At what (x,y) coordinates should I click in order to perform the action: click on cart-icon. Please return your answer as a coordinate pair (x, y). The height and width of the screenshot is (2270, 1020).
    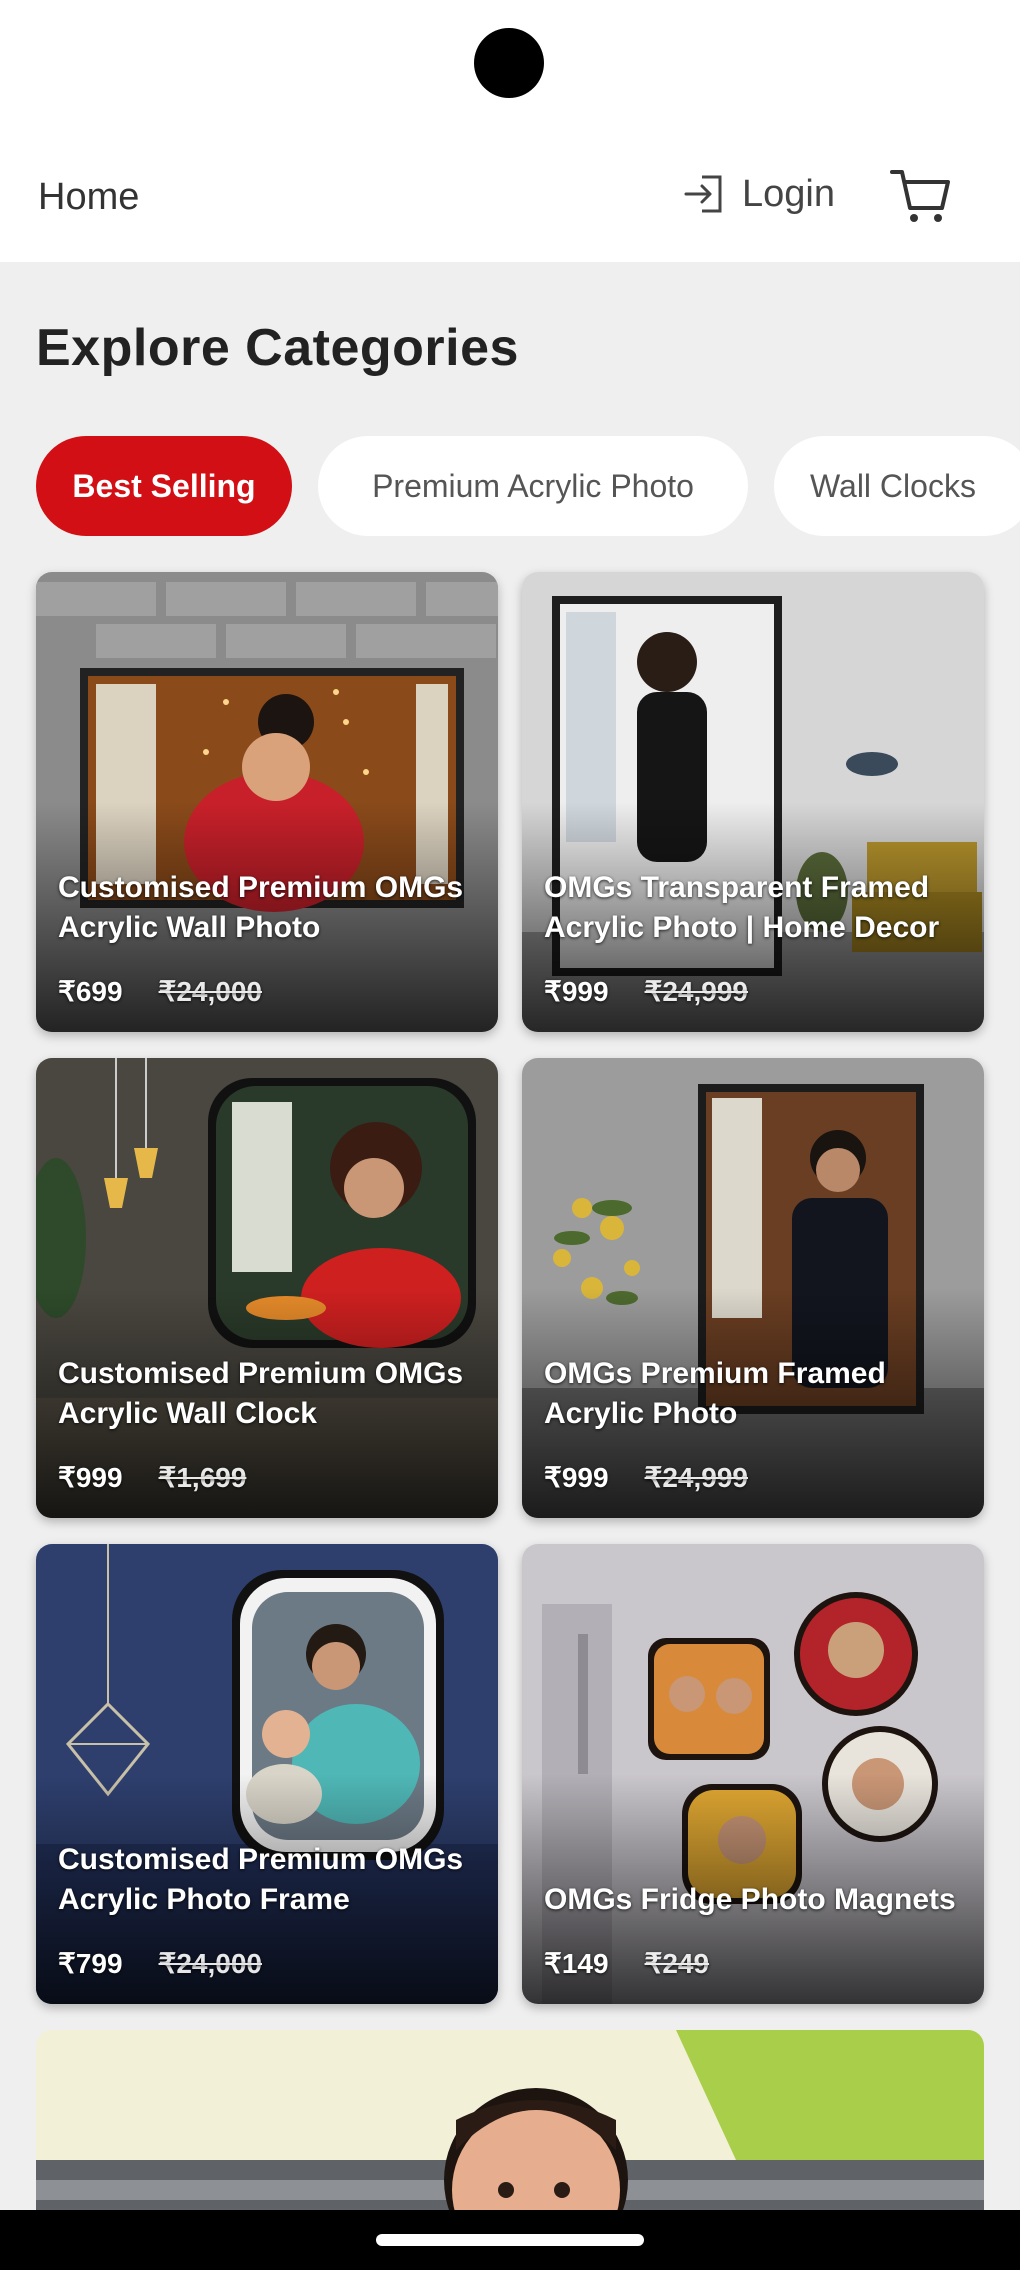
    Looking at the image, I should click on (921, 197).